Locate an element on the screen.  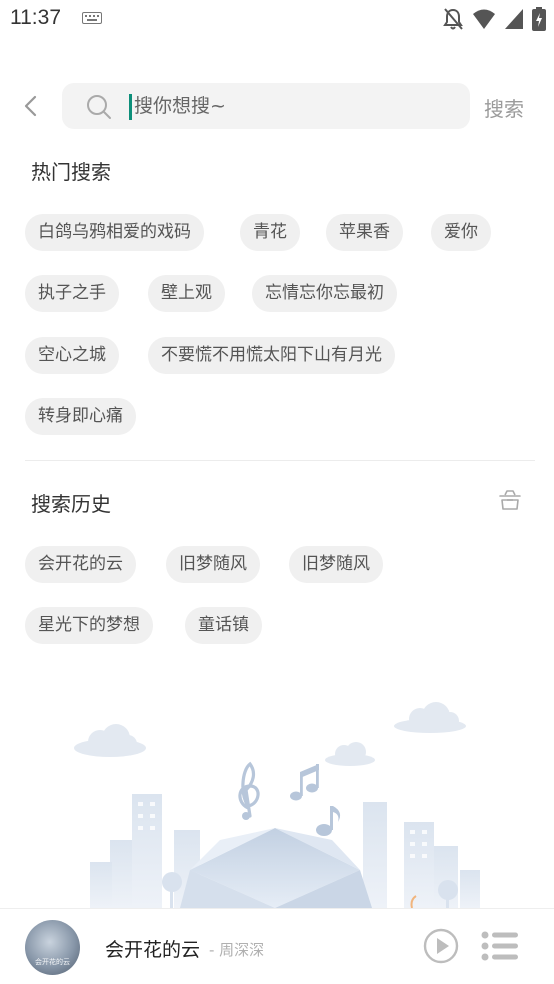
song-artist: - 周深深 is located at coordinates (237, 950).